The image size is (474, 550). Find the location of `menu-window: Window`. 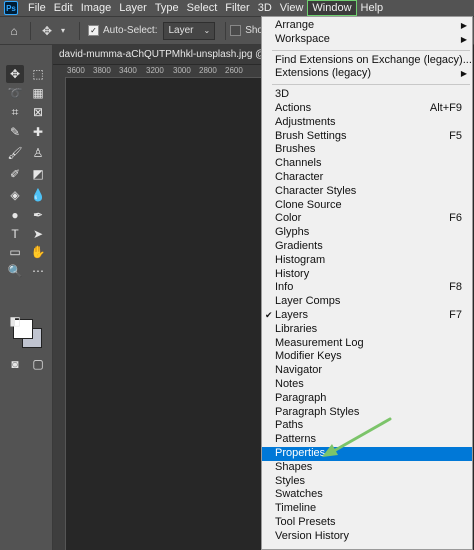

menu-window: Window is located at coordinates (332, 8).